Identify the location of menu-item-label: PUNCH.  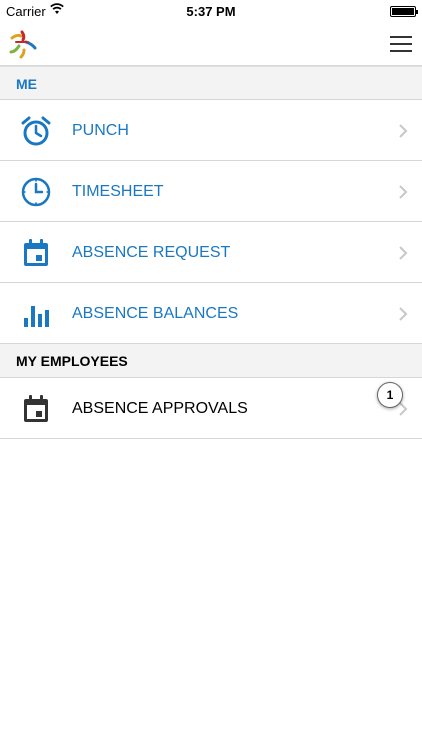
(100, 130).